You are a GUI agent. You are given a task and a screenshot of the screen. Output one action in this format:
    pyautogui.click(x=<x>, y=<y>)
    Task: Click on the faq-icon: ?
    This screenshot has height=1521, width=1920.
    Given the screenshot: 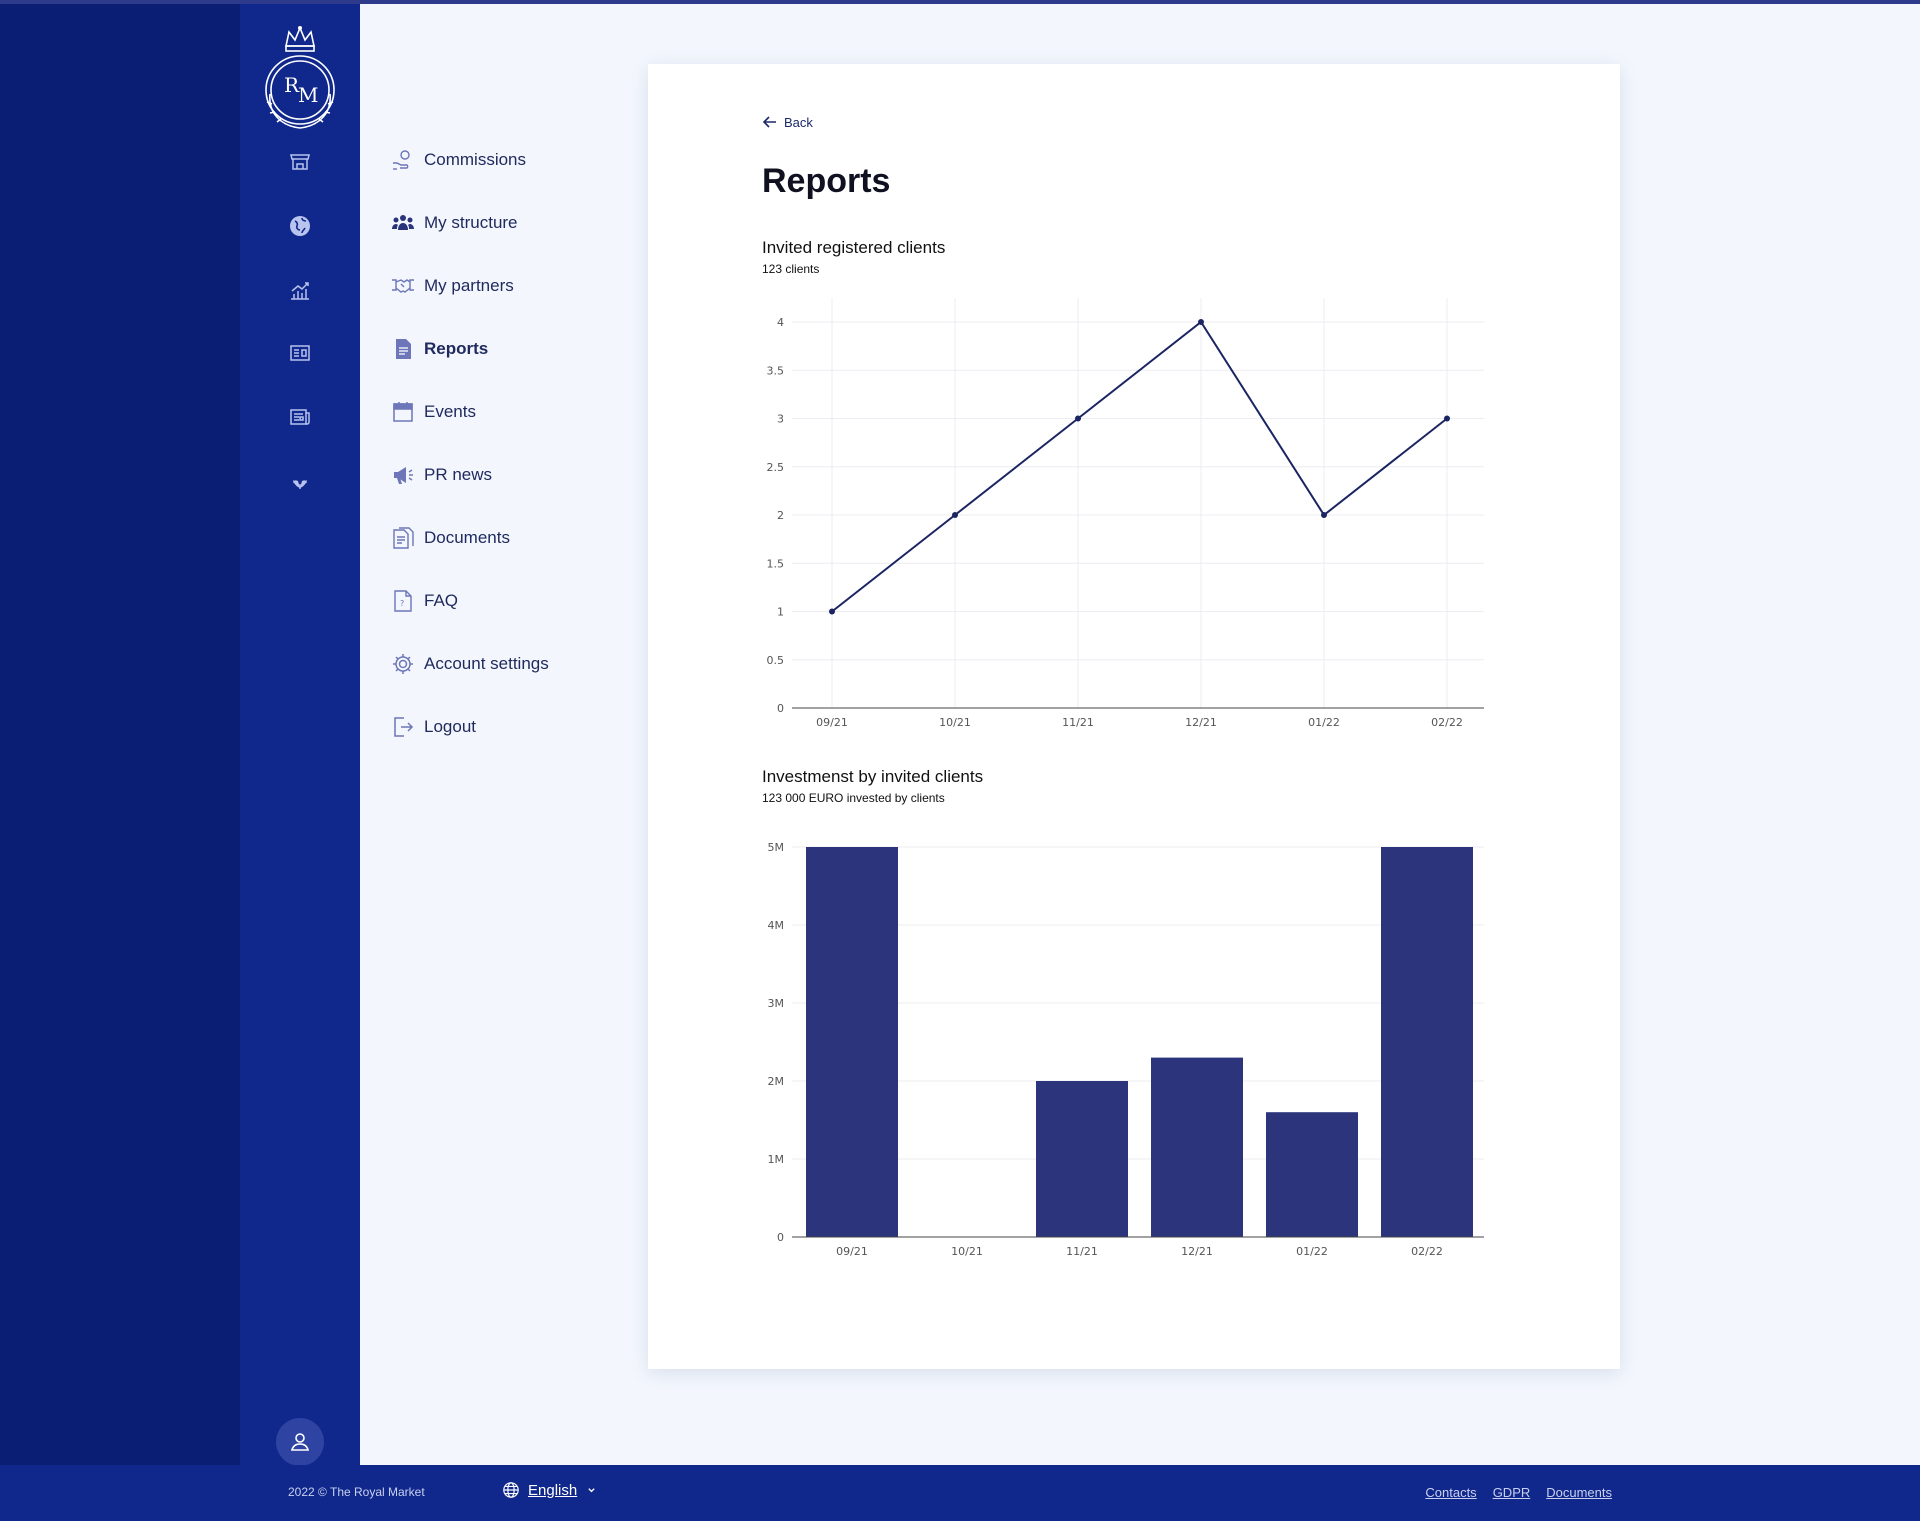 What is the action you would take?
    pyautogui.click(x=403, y=601)
    